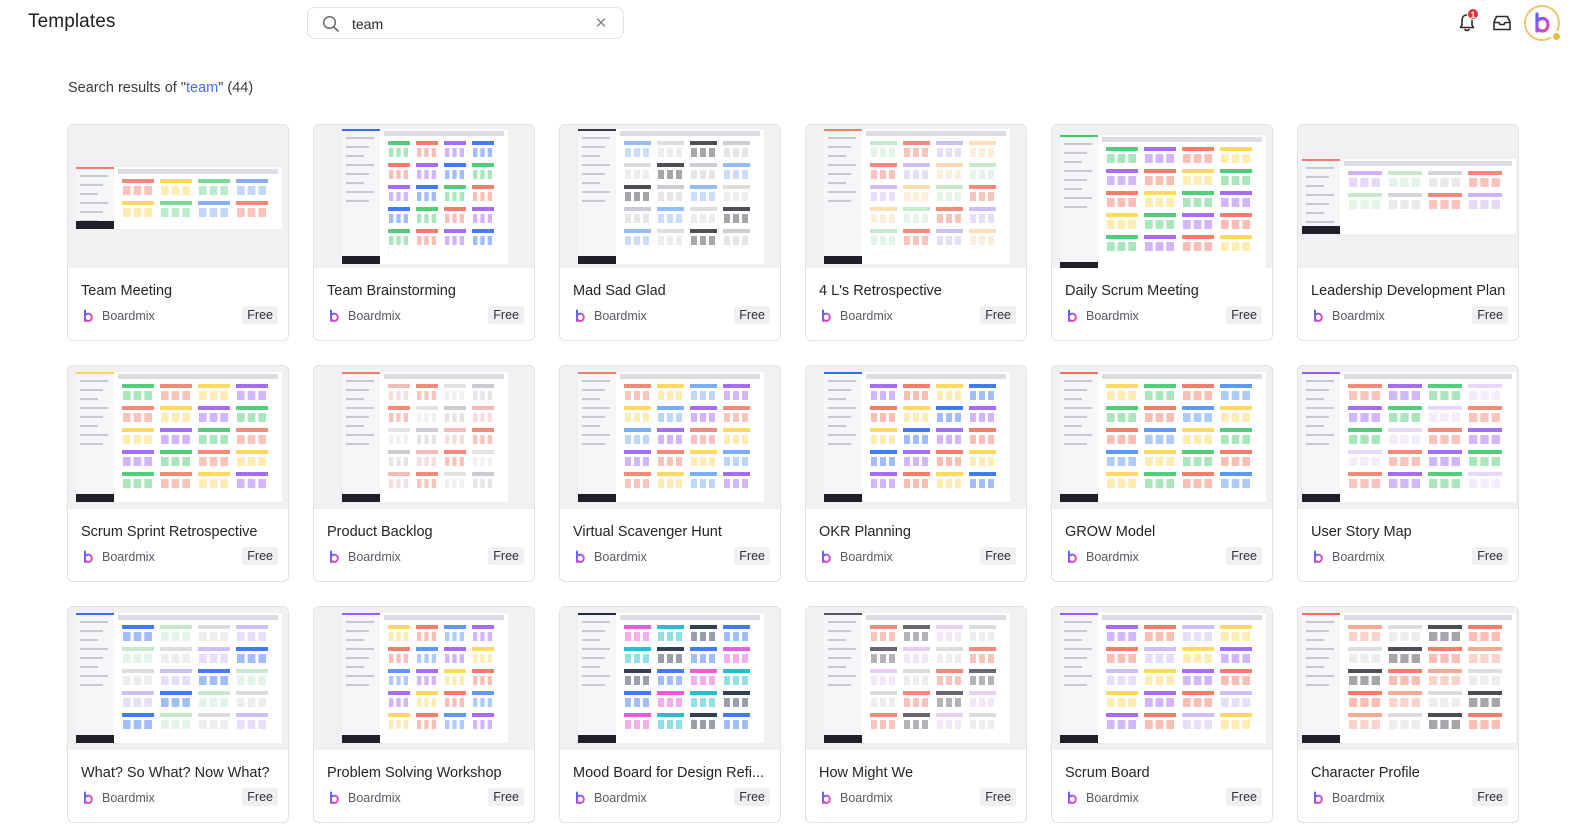 This screenshot has height=833, width=1578. Describe the element at coordinates (236, 88) in the screenshot. I see `results-suffix: " (44)` at that location.